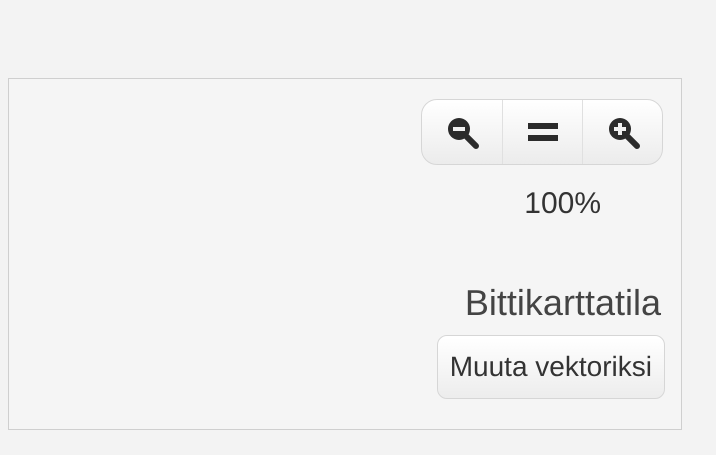 The height and width of the screenshot is (455, 716). Describe the element at coordinates (550, 367) in the screenshot. I see `convert-button: Muuta vektoriksi` at that location.